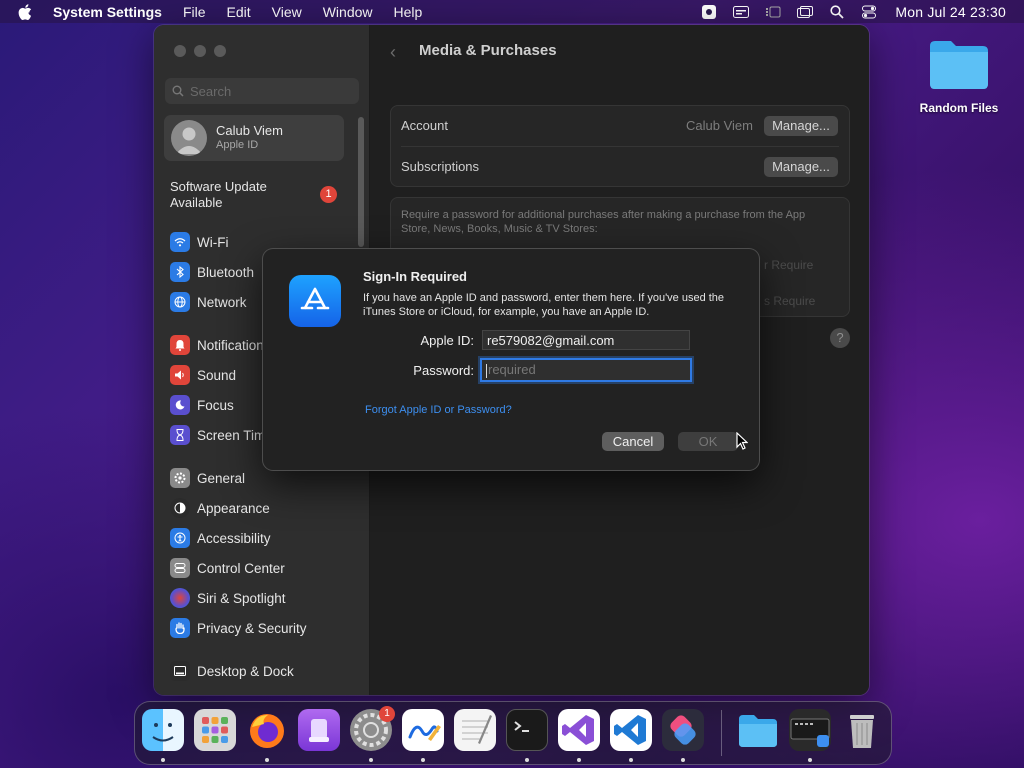 The image size is (1024, 768). What do you see at coordinates (789, 301) in the screenshot?
I see `free-download-setting-dropdown: s Require` at bounding box center [789, 301].